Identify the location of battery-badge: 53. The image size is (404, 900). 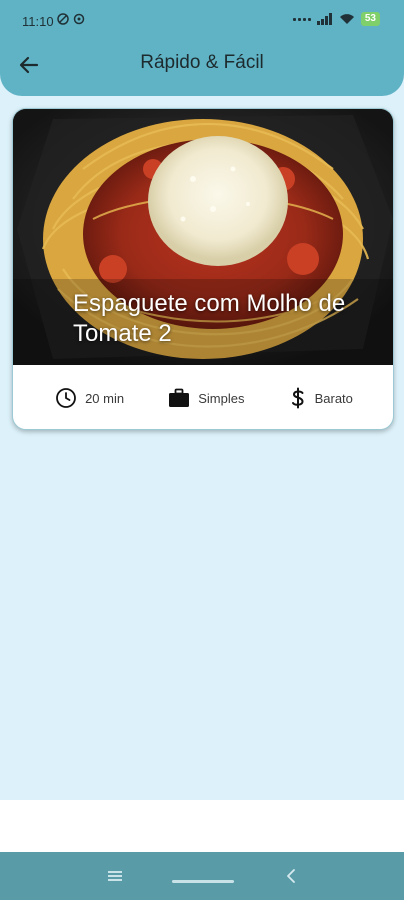
(370, 19).